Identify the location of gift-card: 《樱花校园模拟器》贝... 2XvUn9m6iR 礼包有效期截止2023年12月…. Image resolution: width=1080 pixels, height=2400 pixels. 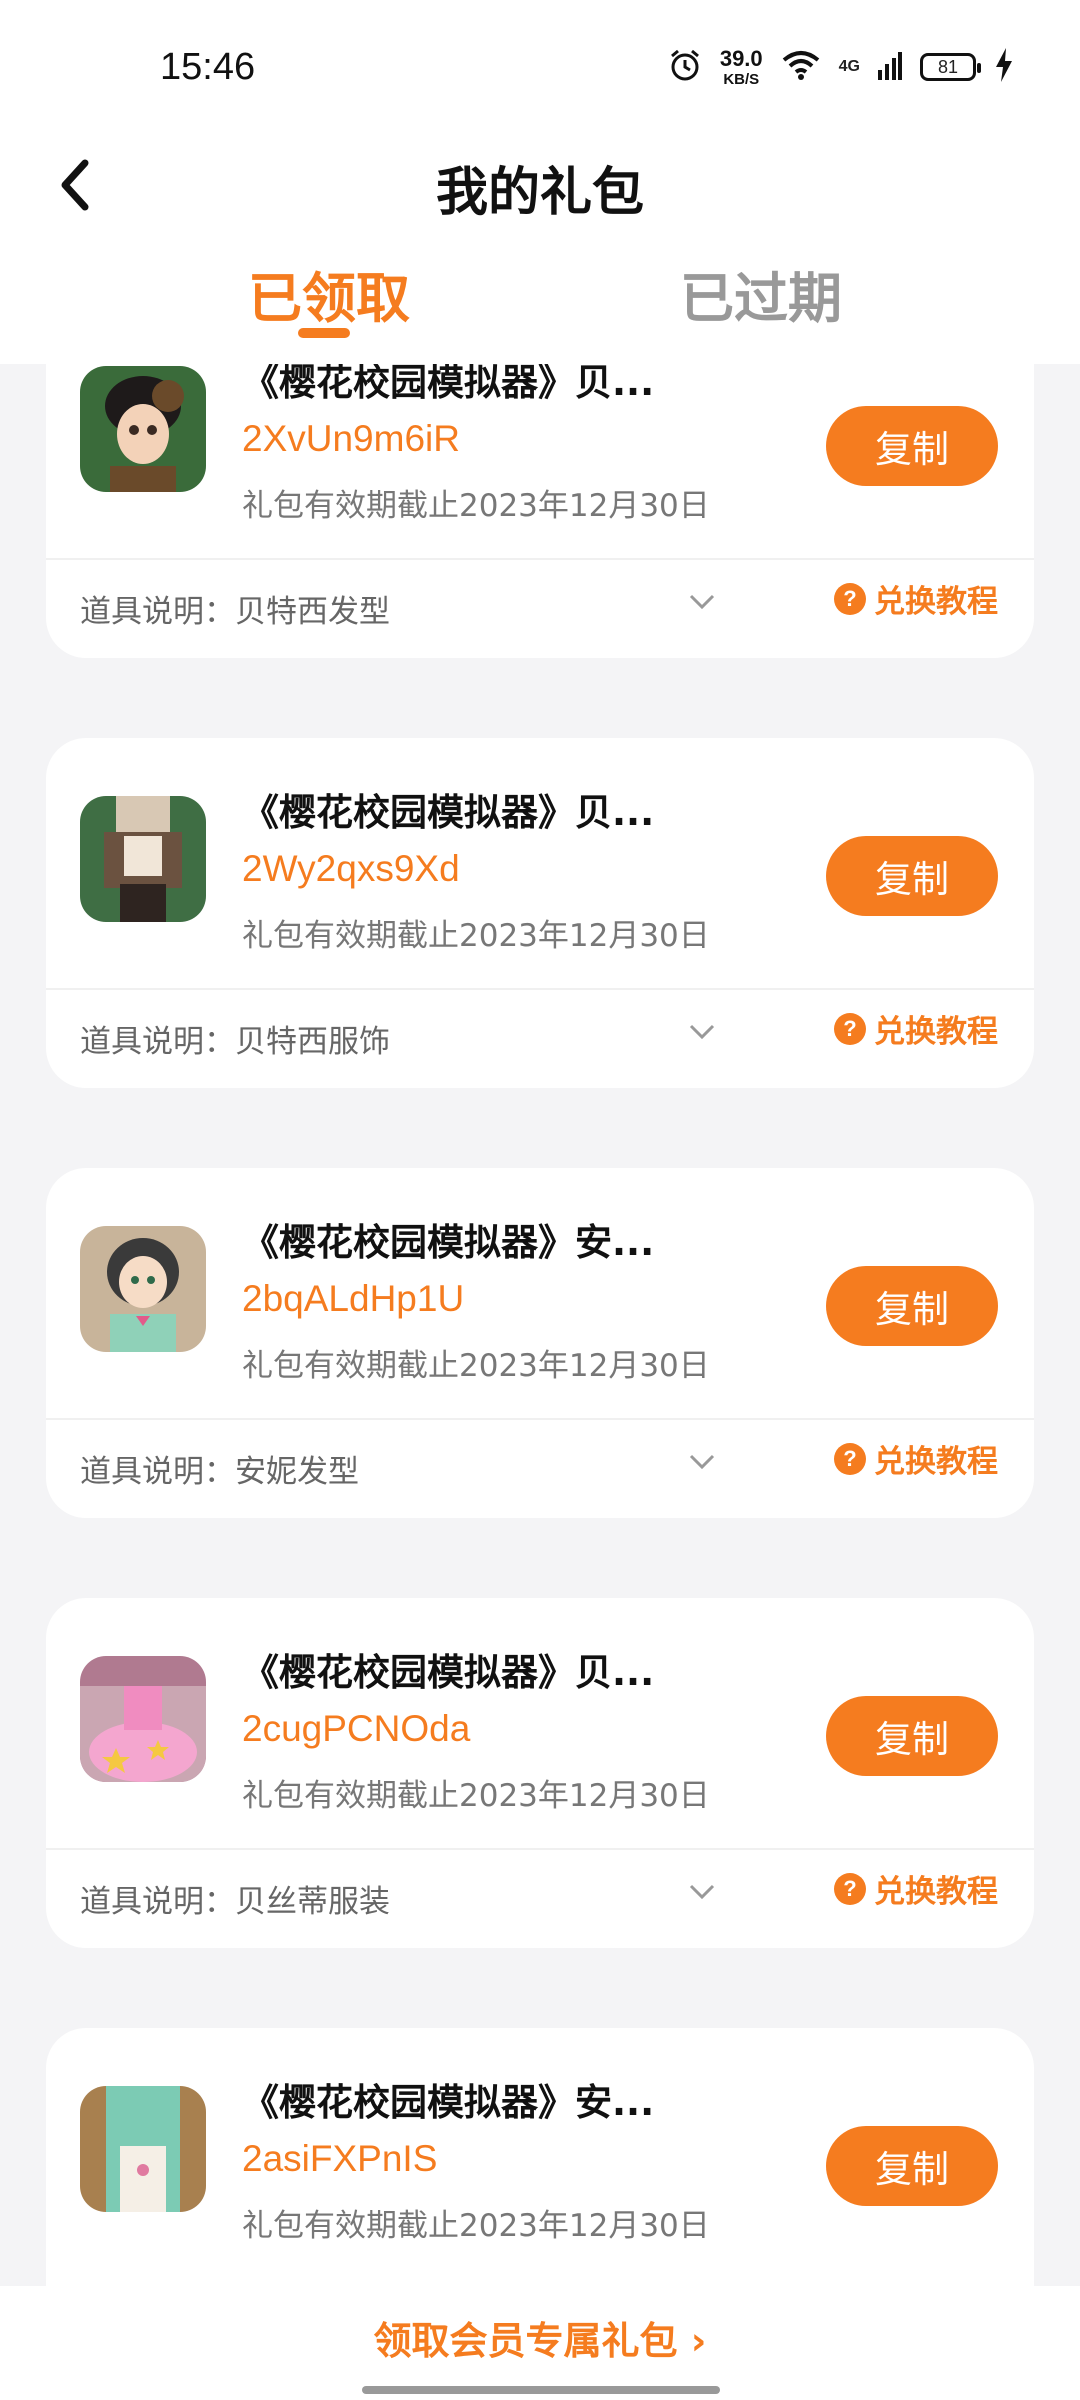
(540, 511).